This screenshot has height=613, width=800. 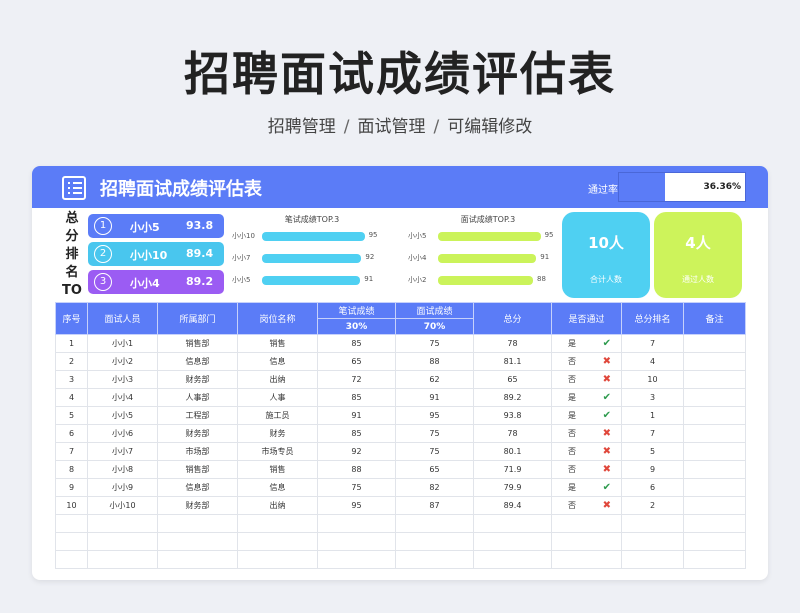 I want to click on header-note: 备注, so click(x=714, y=318).